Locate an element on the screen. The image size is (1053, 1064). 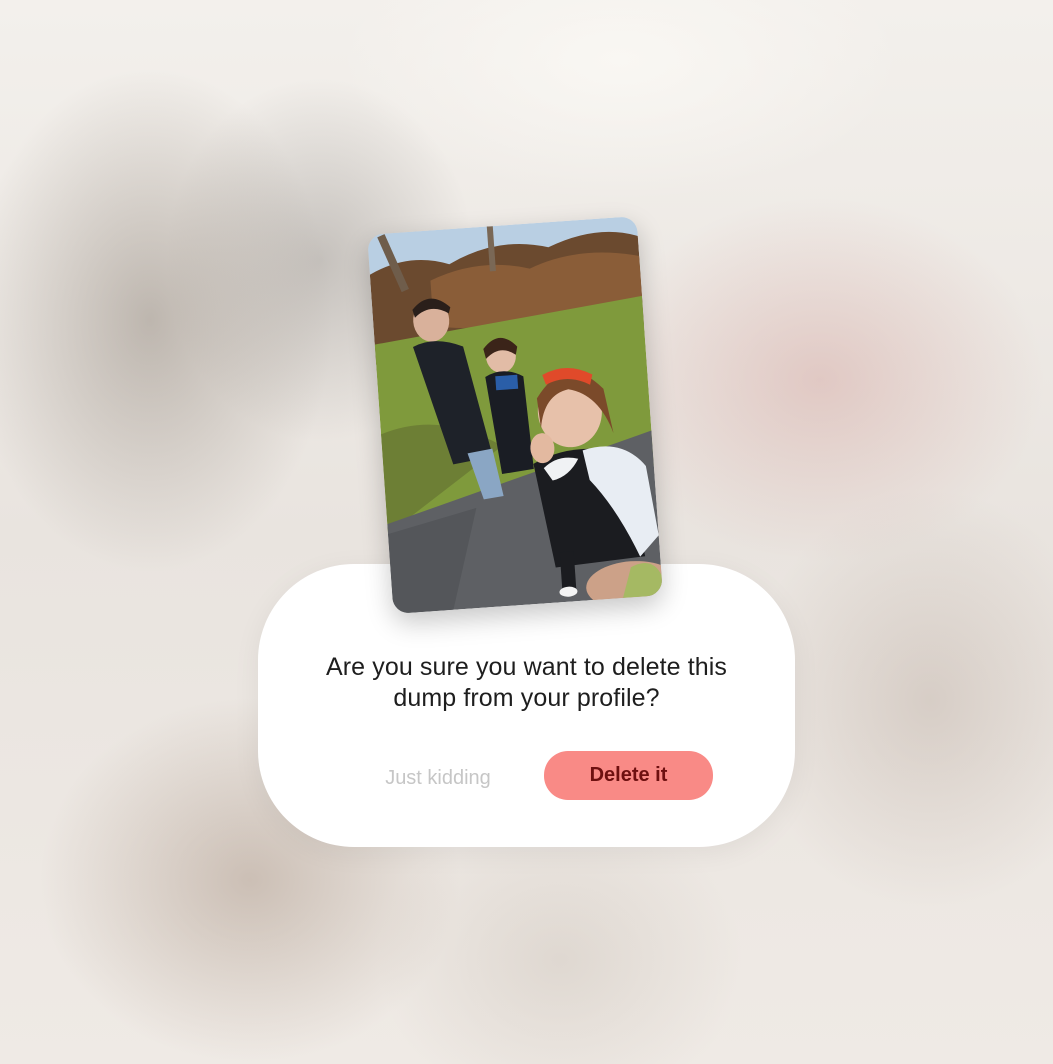
dump-photo is located at coordinates (515, 415).